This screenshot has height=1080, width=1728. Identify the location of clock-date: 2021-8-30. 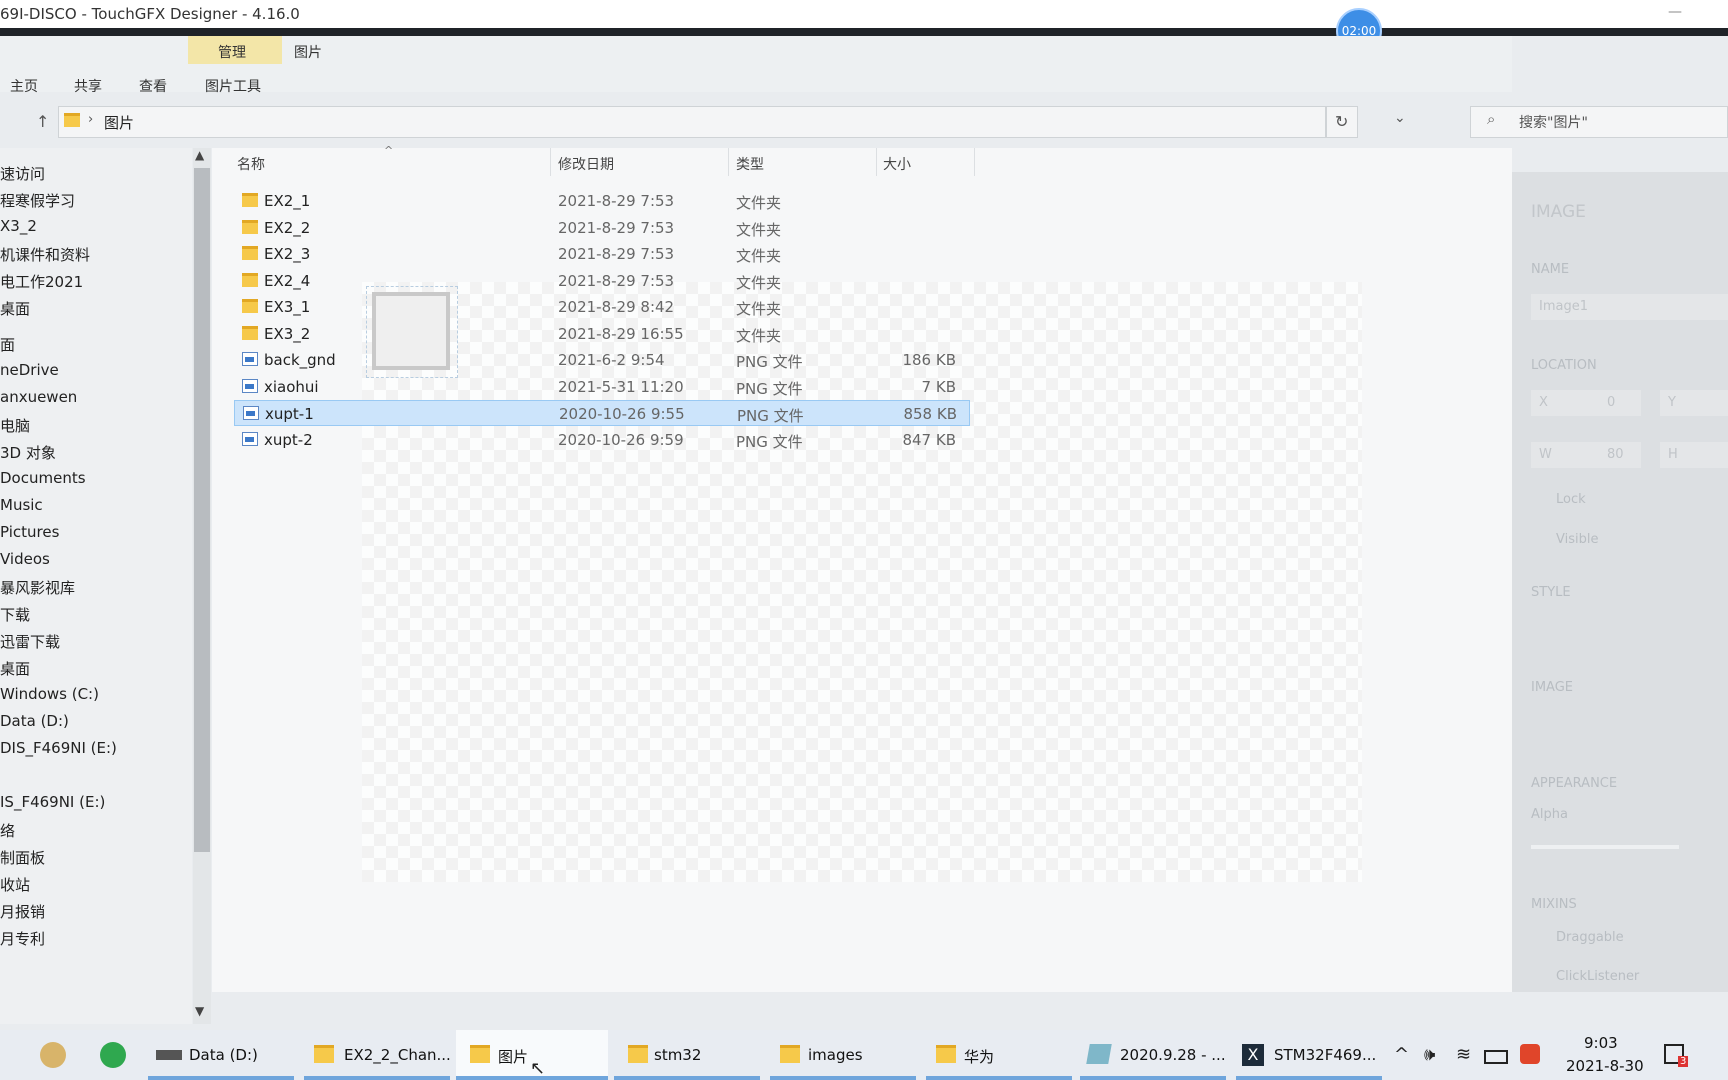
(1605, 1066).